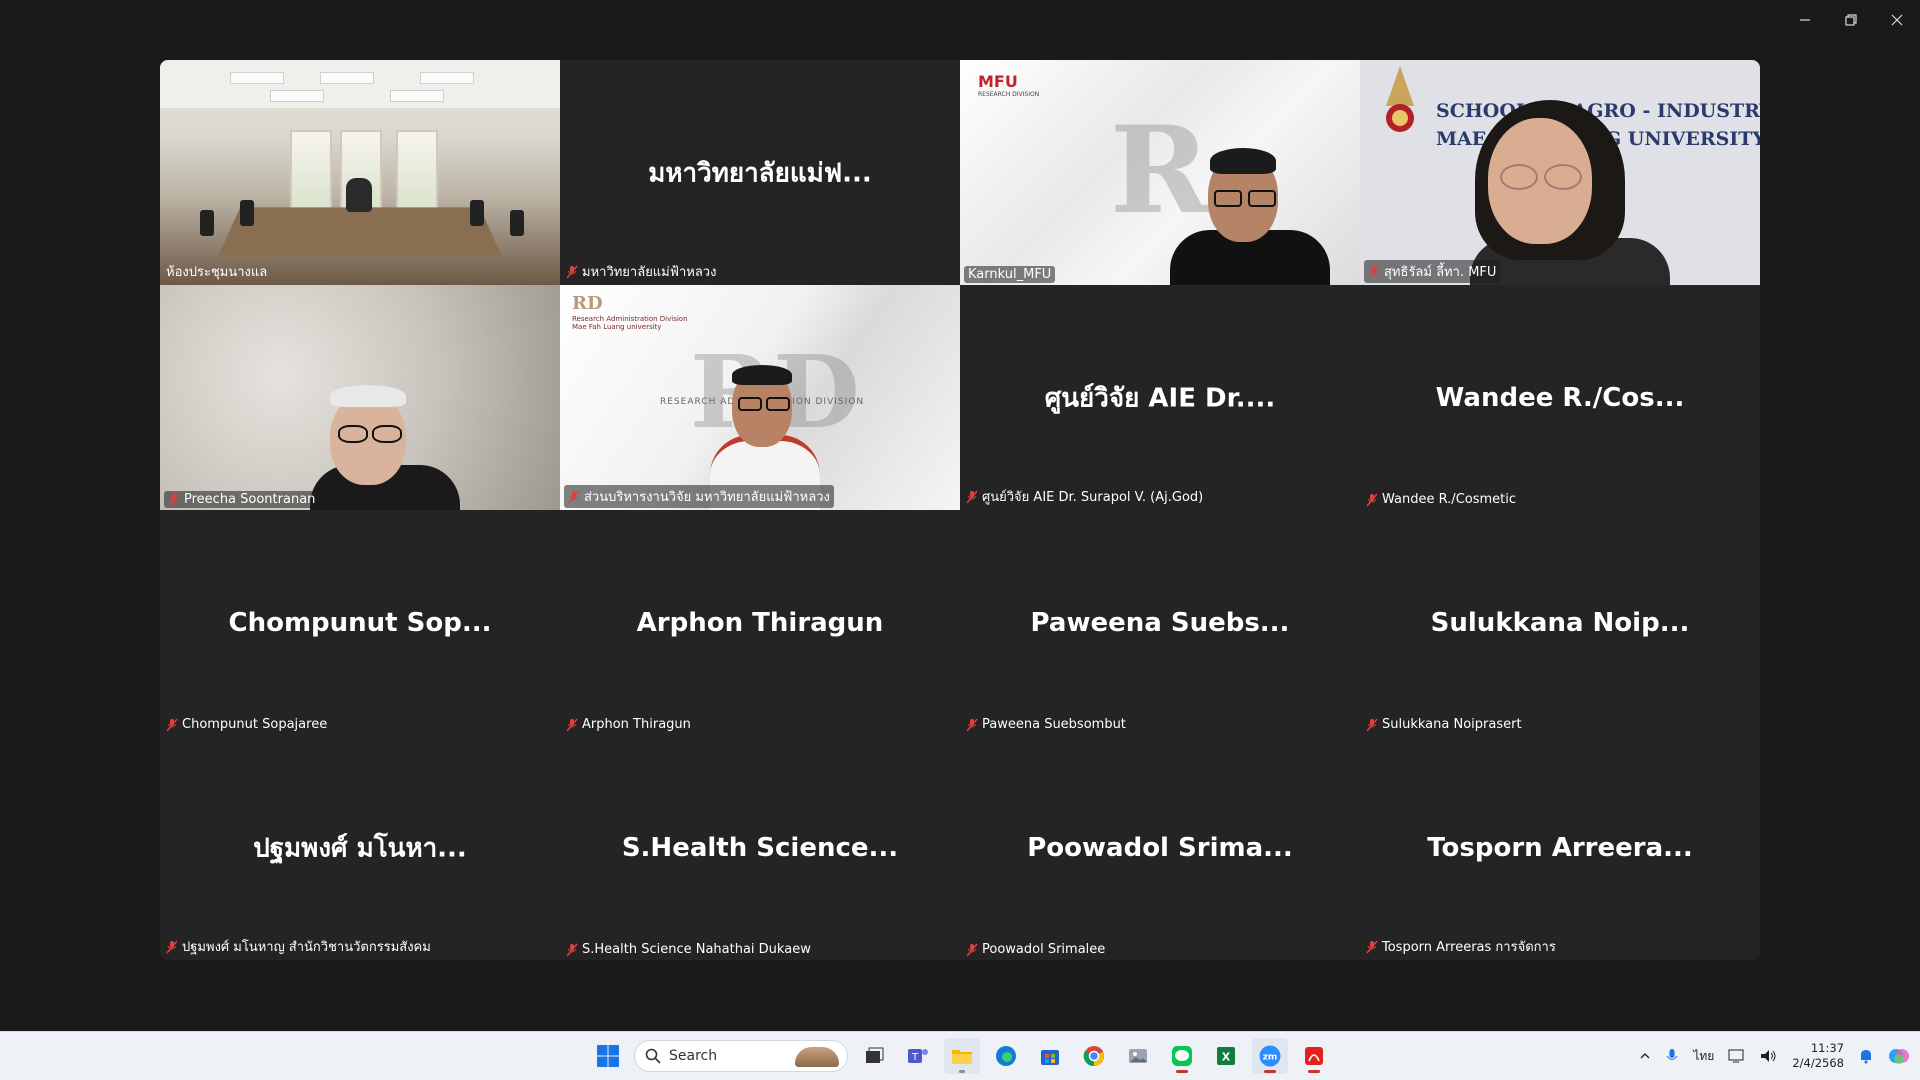 This screenshot has width=1920, height=1080. What do you see at coordinates (1769, 1056) in the screenshot?
I see `volume-icon` at bounding box center [1769, 1056].